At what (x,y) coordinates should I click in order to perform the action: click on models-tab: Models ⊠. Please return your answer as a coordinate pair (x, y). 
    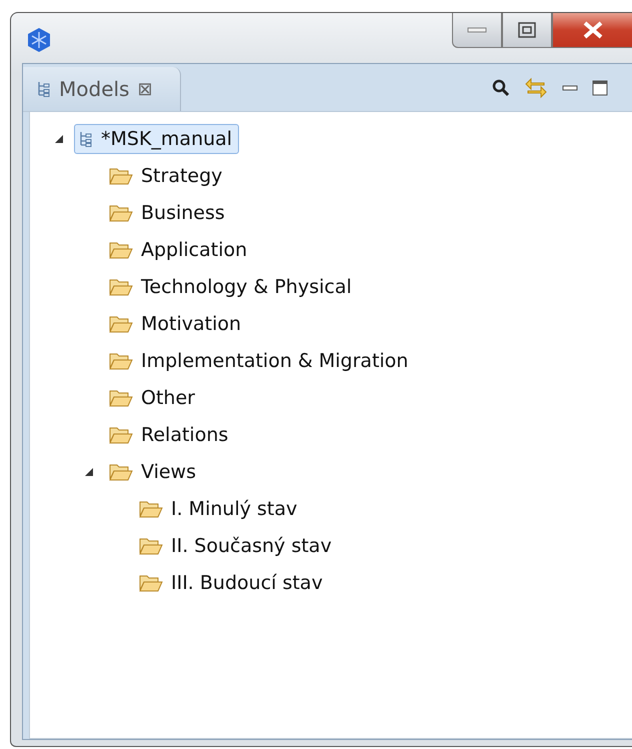
    Looking at the image, I should click on (102, 89).